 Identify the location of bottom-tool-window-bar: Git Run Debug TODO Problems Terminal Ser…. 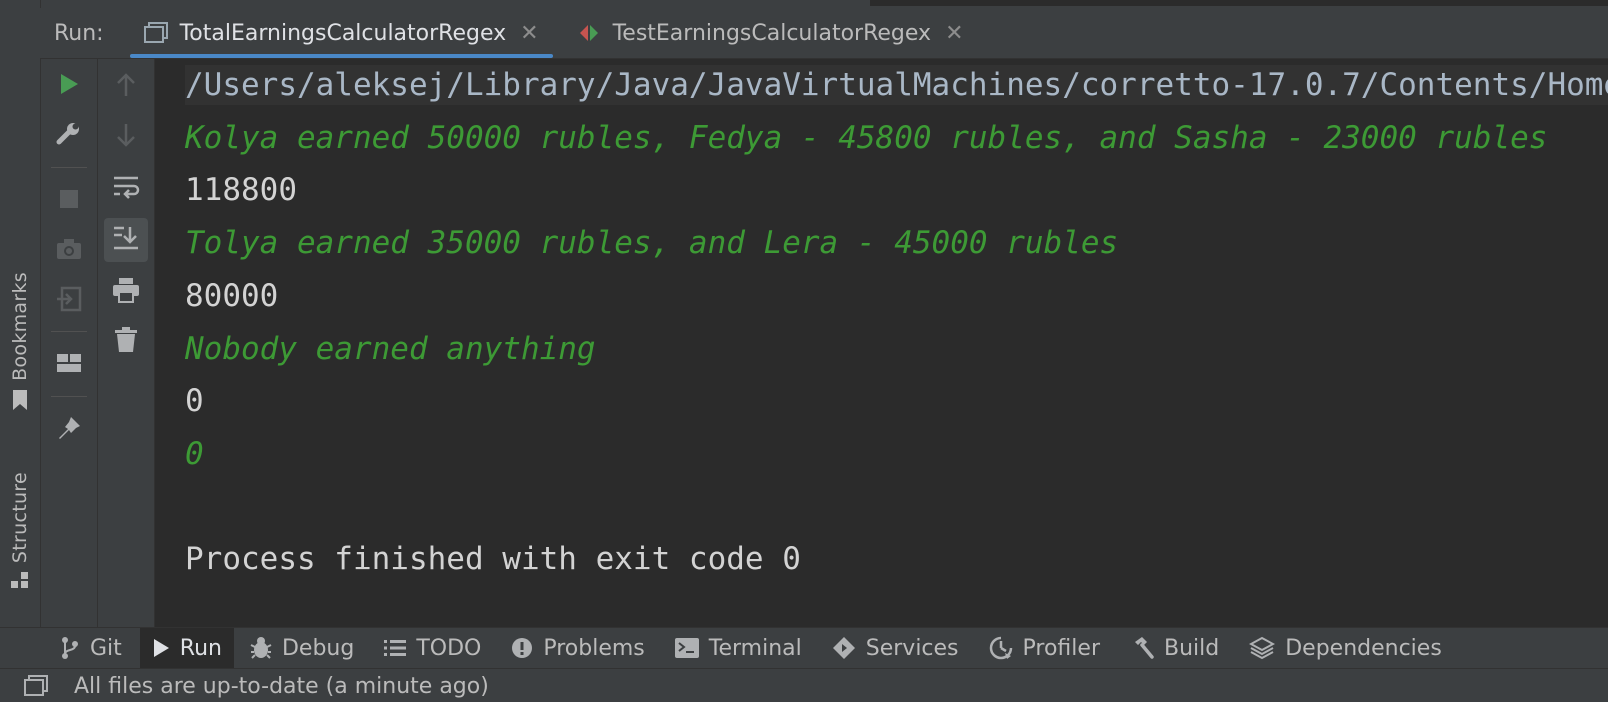
(804, 647).